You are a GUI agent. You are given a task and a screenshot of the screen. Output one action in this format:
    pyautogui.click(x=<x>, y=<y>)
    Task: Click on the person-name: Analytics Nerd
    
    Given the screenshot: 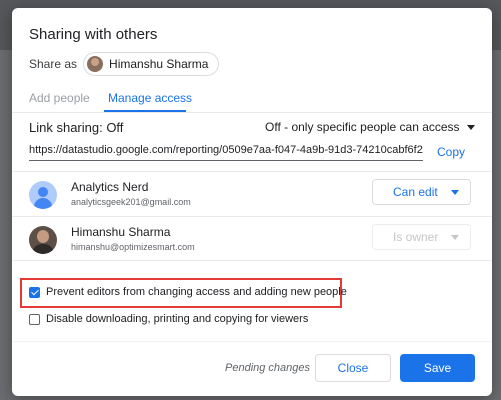 What is the action you would take?
    pyautogui.click(x=110, y=187)
    